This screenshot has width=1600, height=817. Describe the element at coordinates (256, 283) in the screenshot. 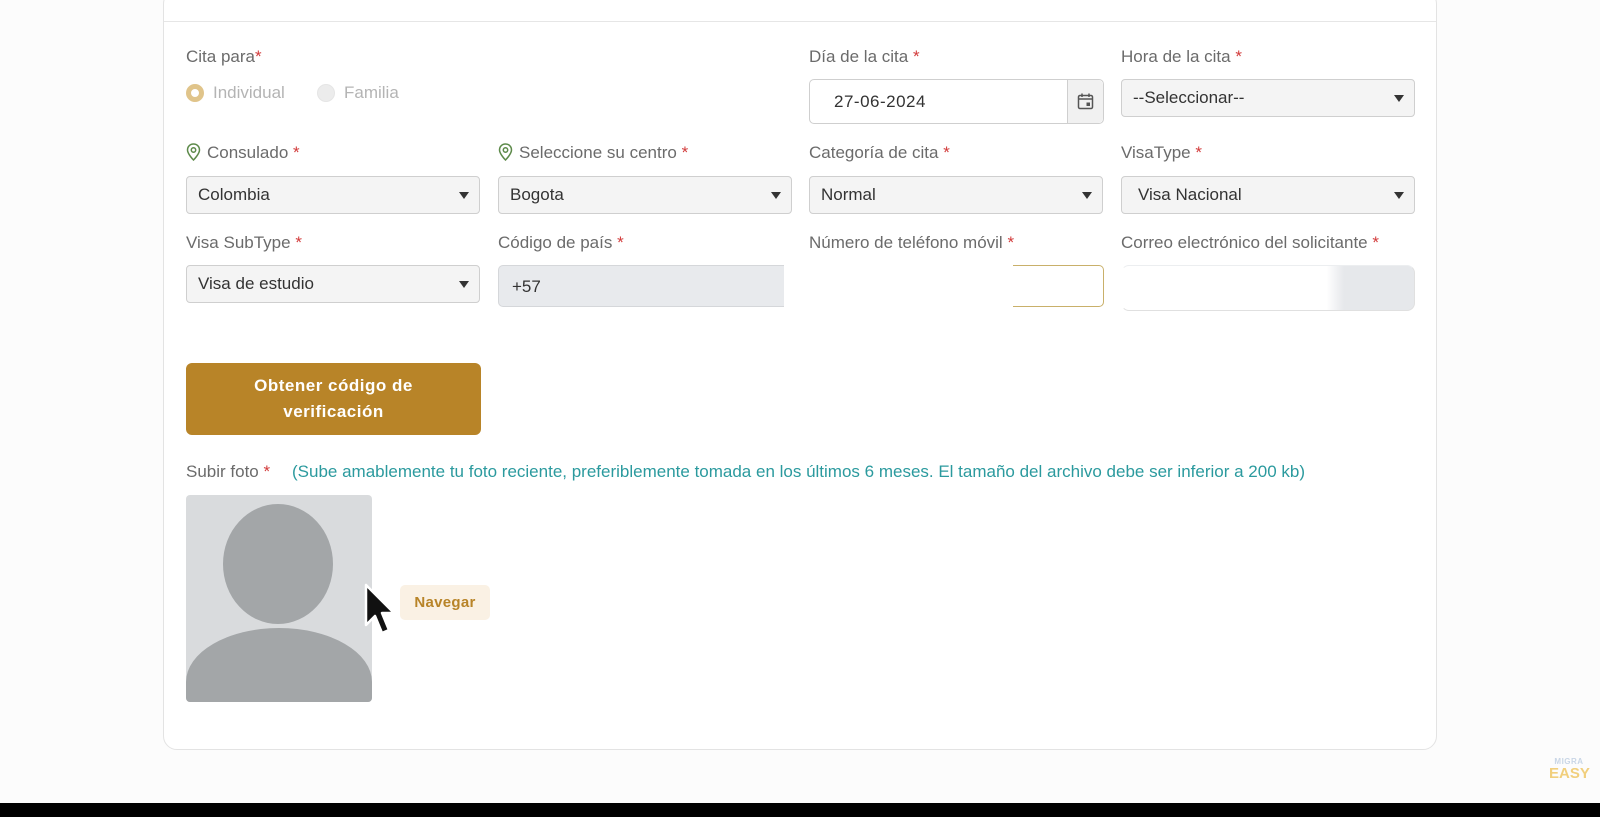

I see `subtype-select-value: Visa de estudio` at that location.